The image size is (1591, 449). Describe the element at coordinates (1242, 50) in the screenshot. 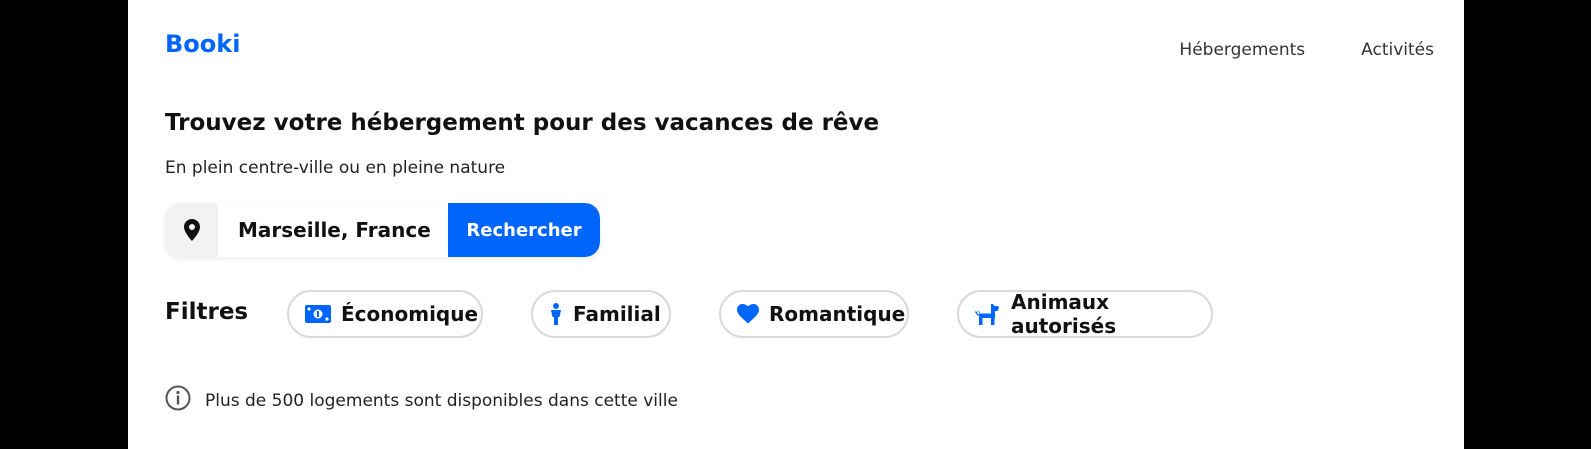

I see `nav-link-hebergements: Hébergements` at that location.